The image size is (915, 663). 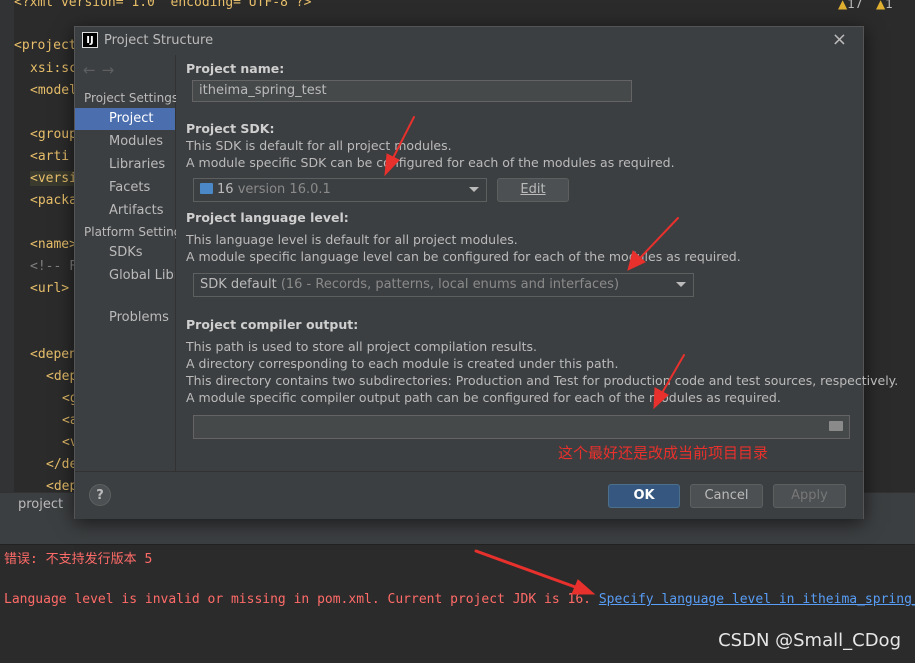 I want to click on back-forward-icons: ←→, so click(x=101, y=70).